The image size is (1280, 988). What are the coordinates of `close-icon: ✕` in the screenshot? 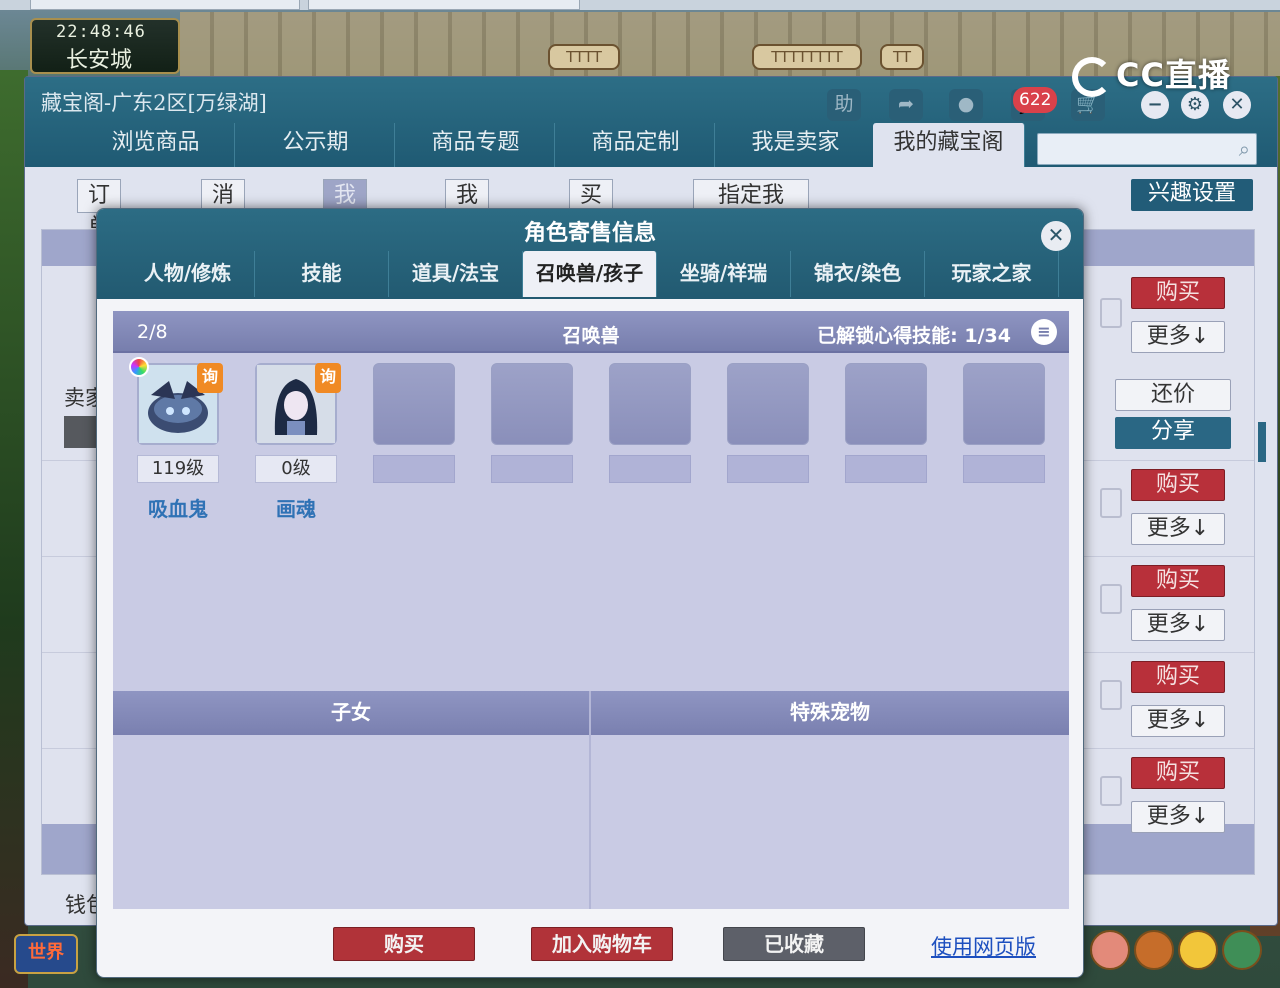 It's located at (1237, 105).